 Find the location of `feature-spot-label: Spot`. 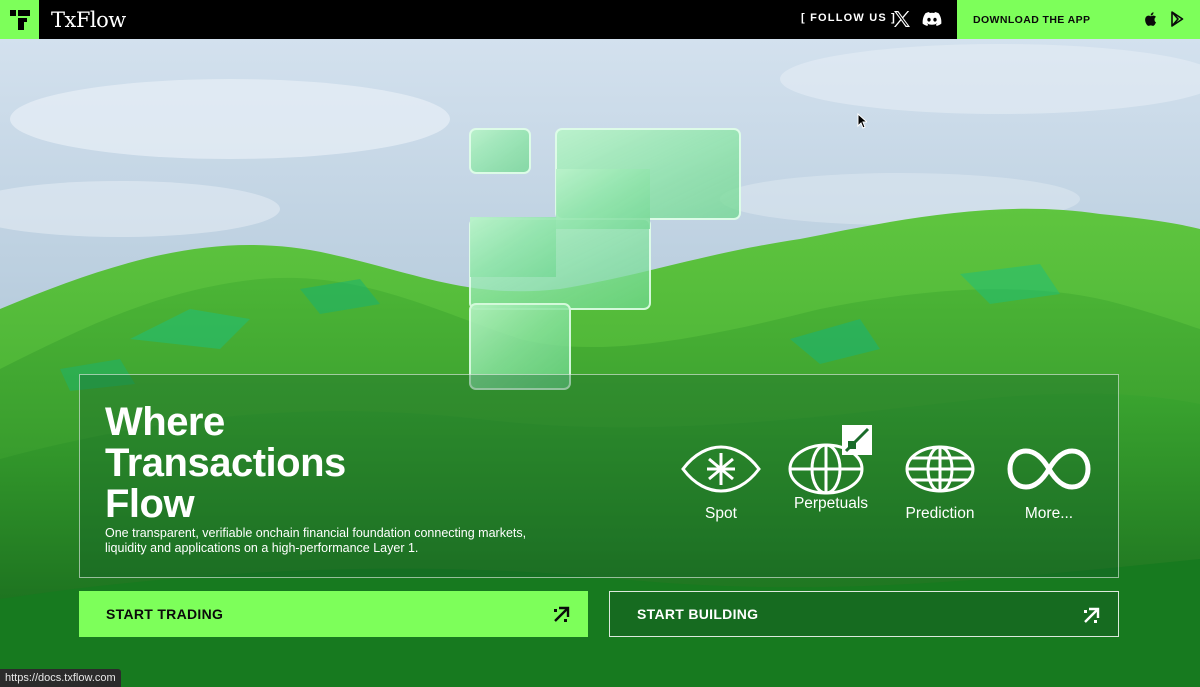

feature-spot-label: Spot is located at coordinates (721, 513).